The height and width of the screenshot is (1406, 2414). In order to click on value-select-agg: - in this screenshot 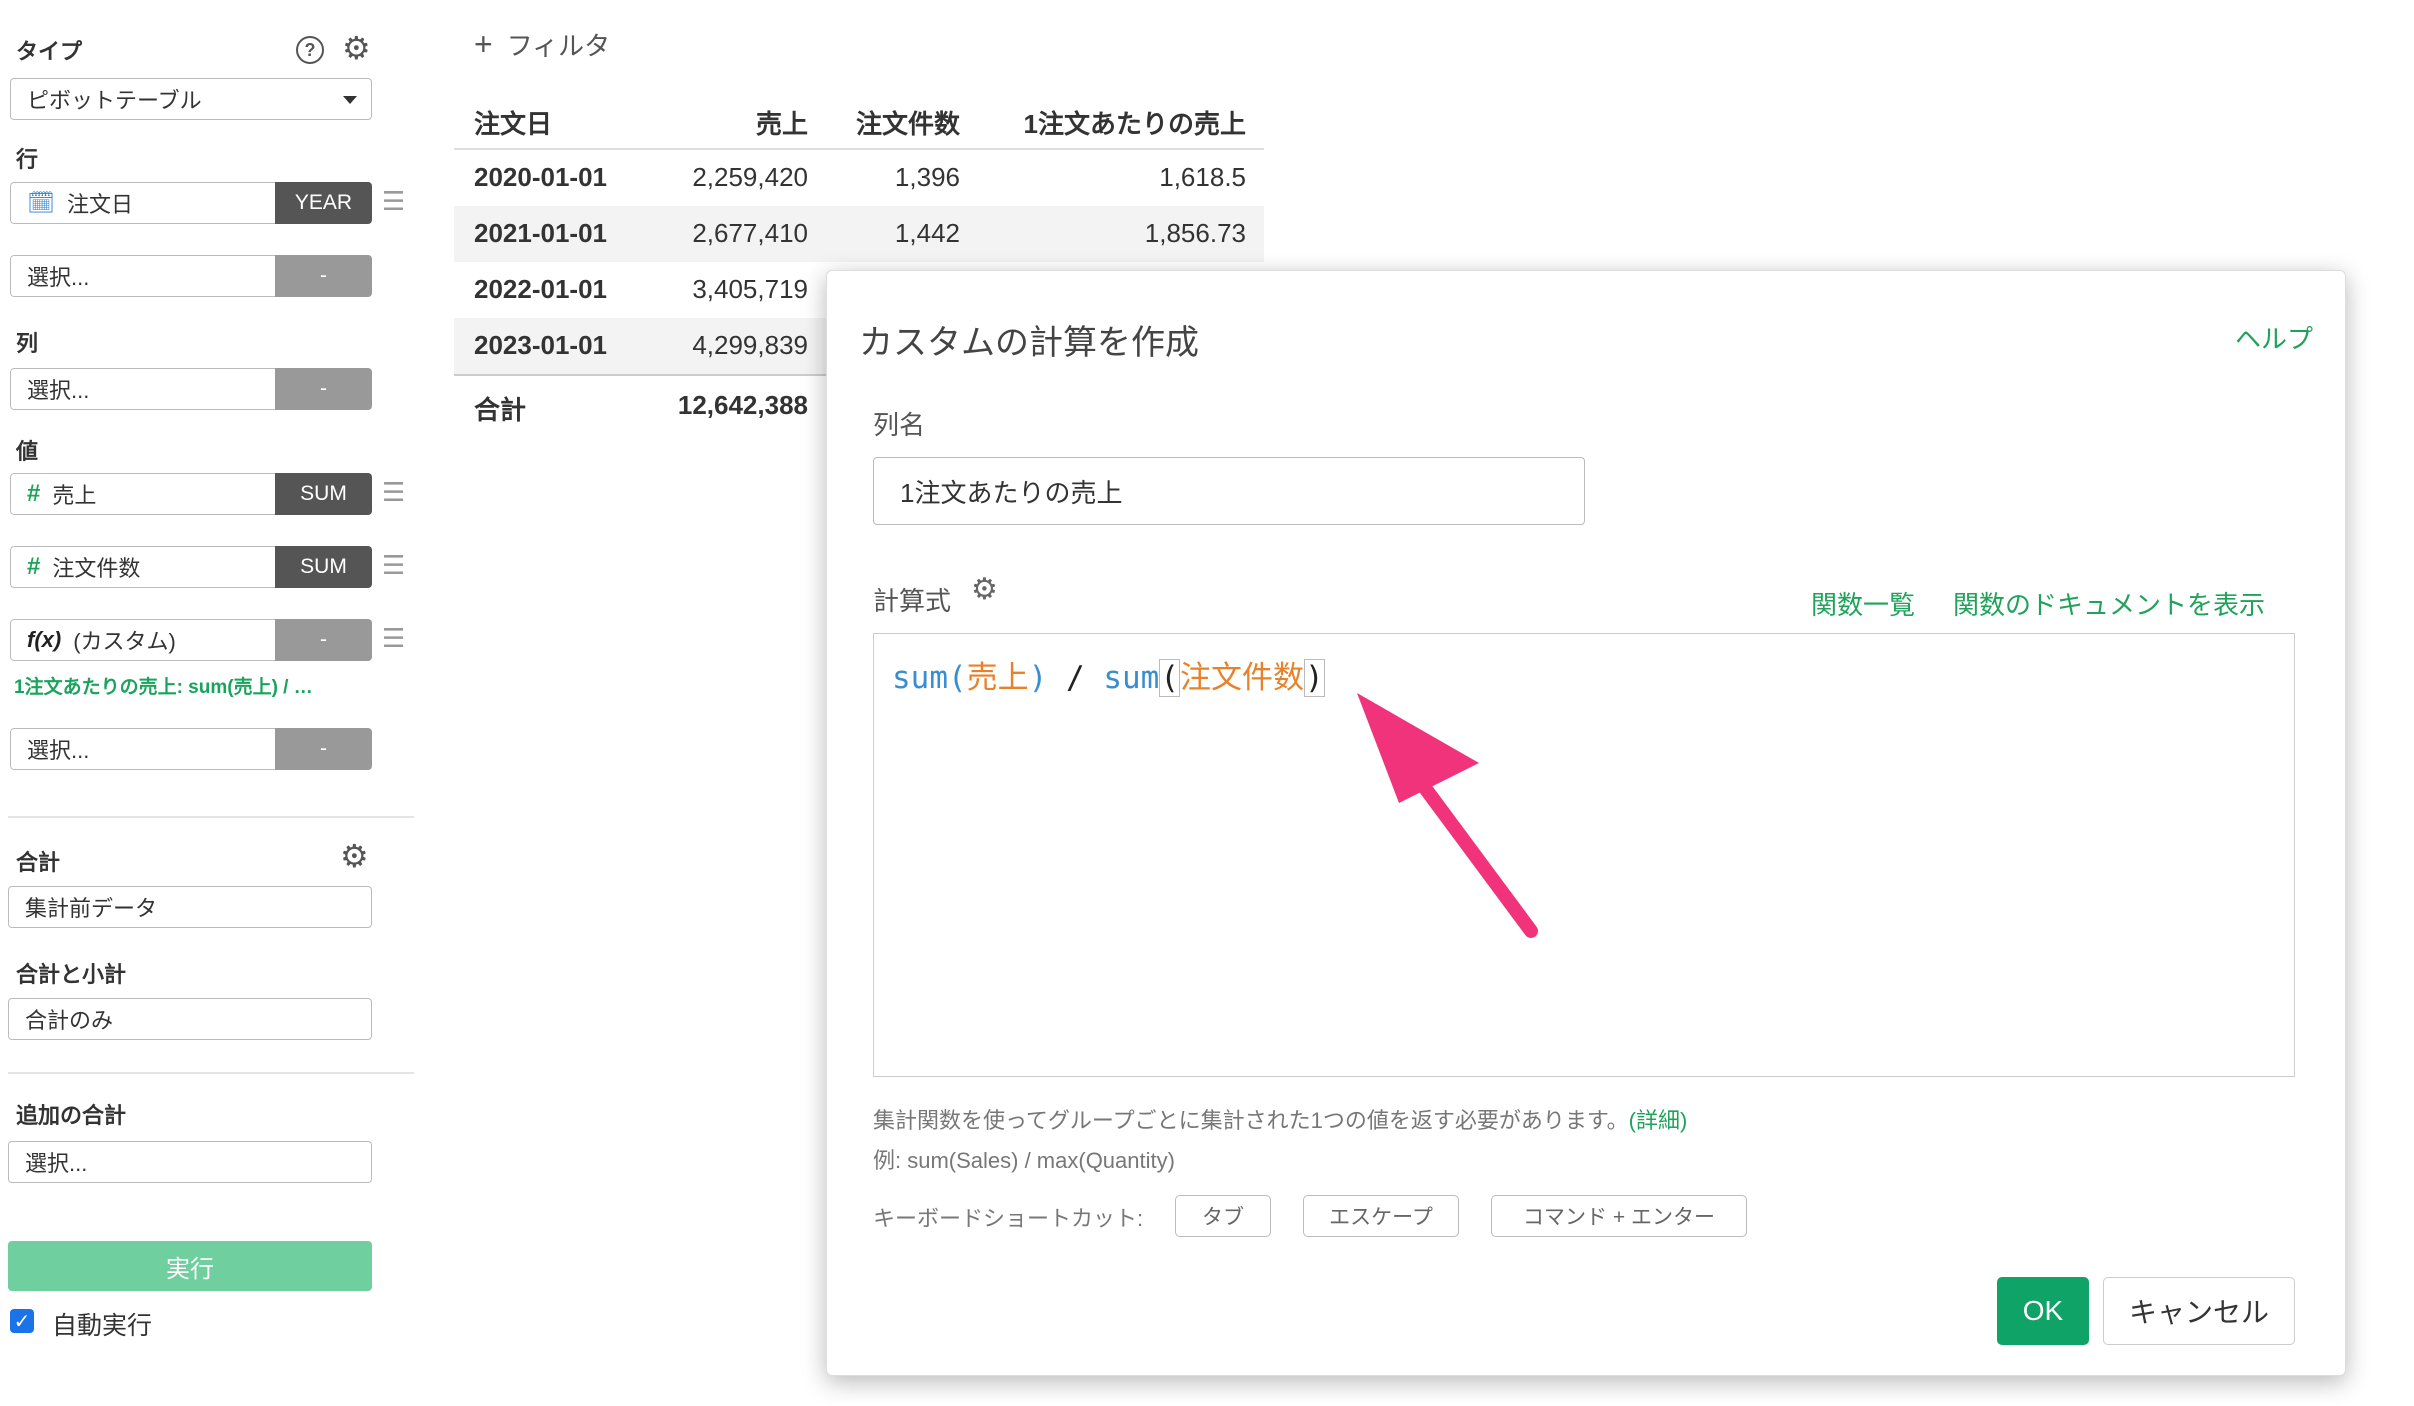, I will do `click(323, 749)`.